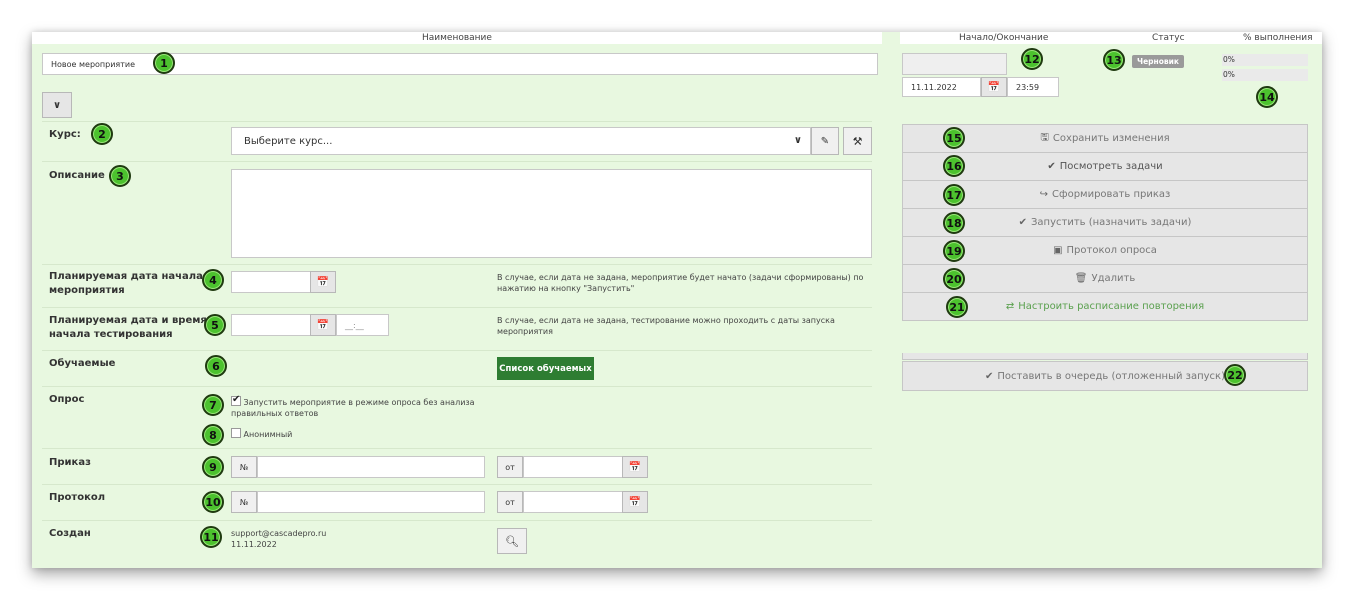  What do you see at coordinates (1168, 38) in the screenshot?
I see `header-status: Статус` at bounding box center [1168, 38].